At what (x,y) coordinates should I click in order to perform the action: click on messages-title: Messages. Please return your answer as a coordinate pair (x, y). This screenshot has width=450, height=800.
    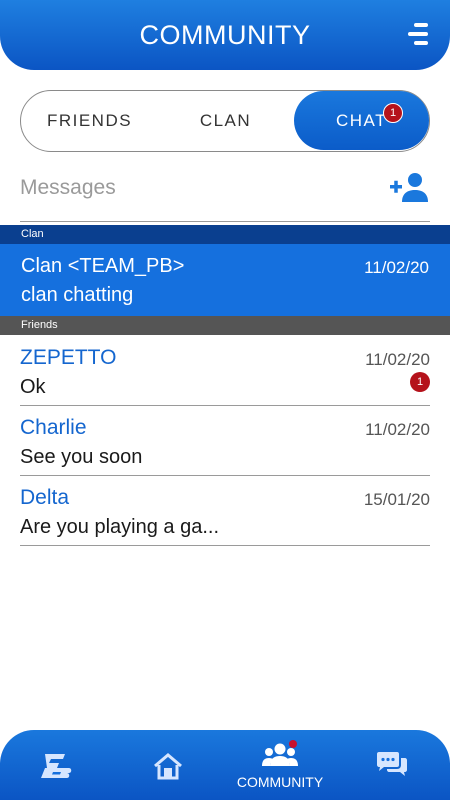
    Looking at the image, I should click on (68, 187).